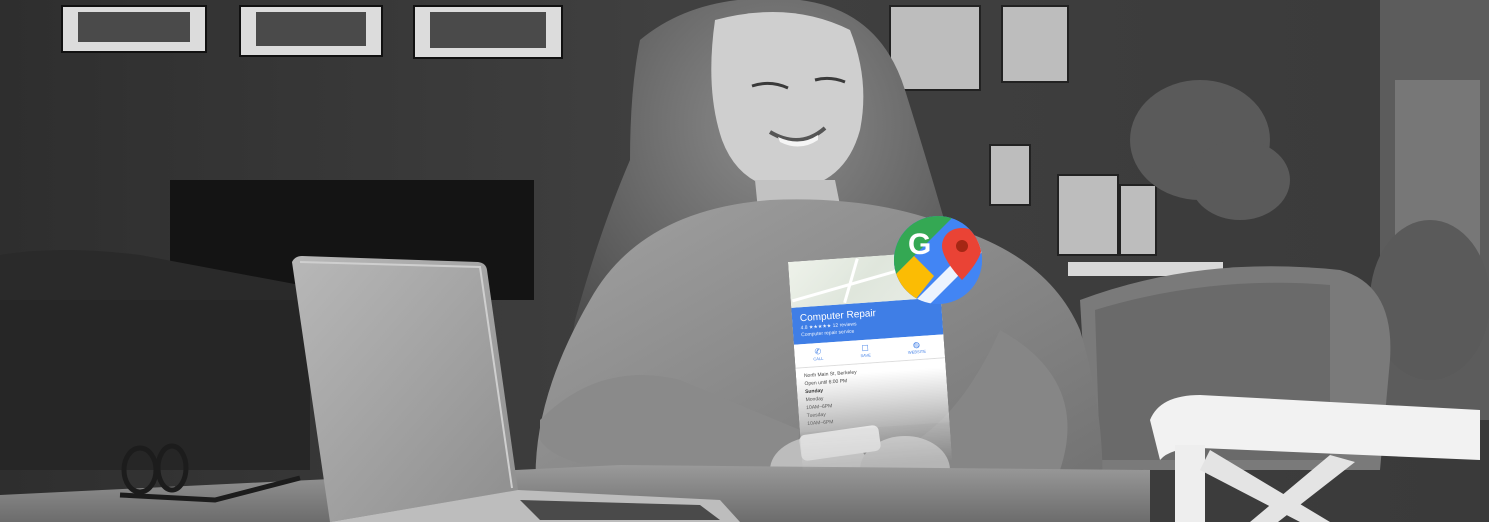 Image resolution: width=1489 pixels, height=522 pixels. What do you see at coordinates (818, 355) in the screenshot?
I see `call-button: ✆ CALL` at bounding box center [818, 355].